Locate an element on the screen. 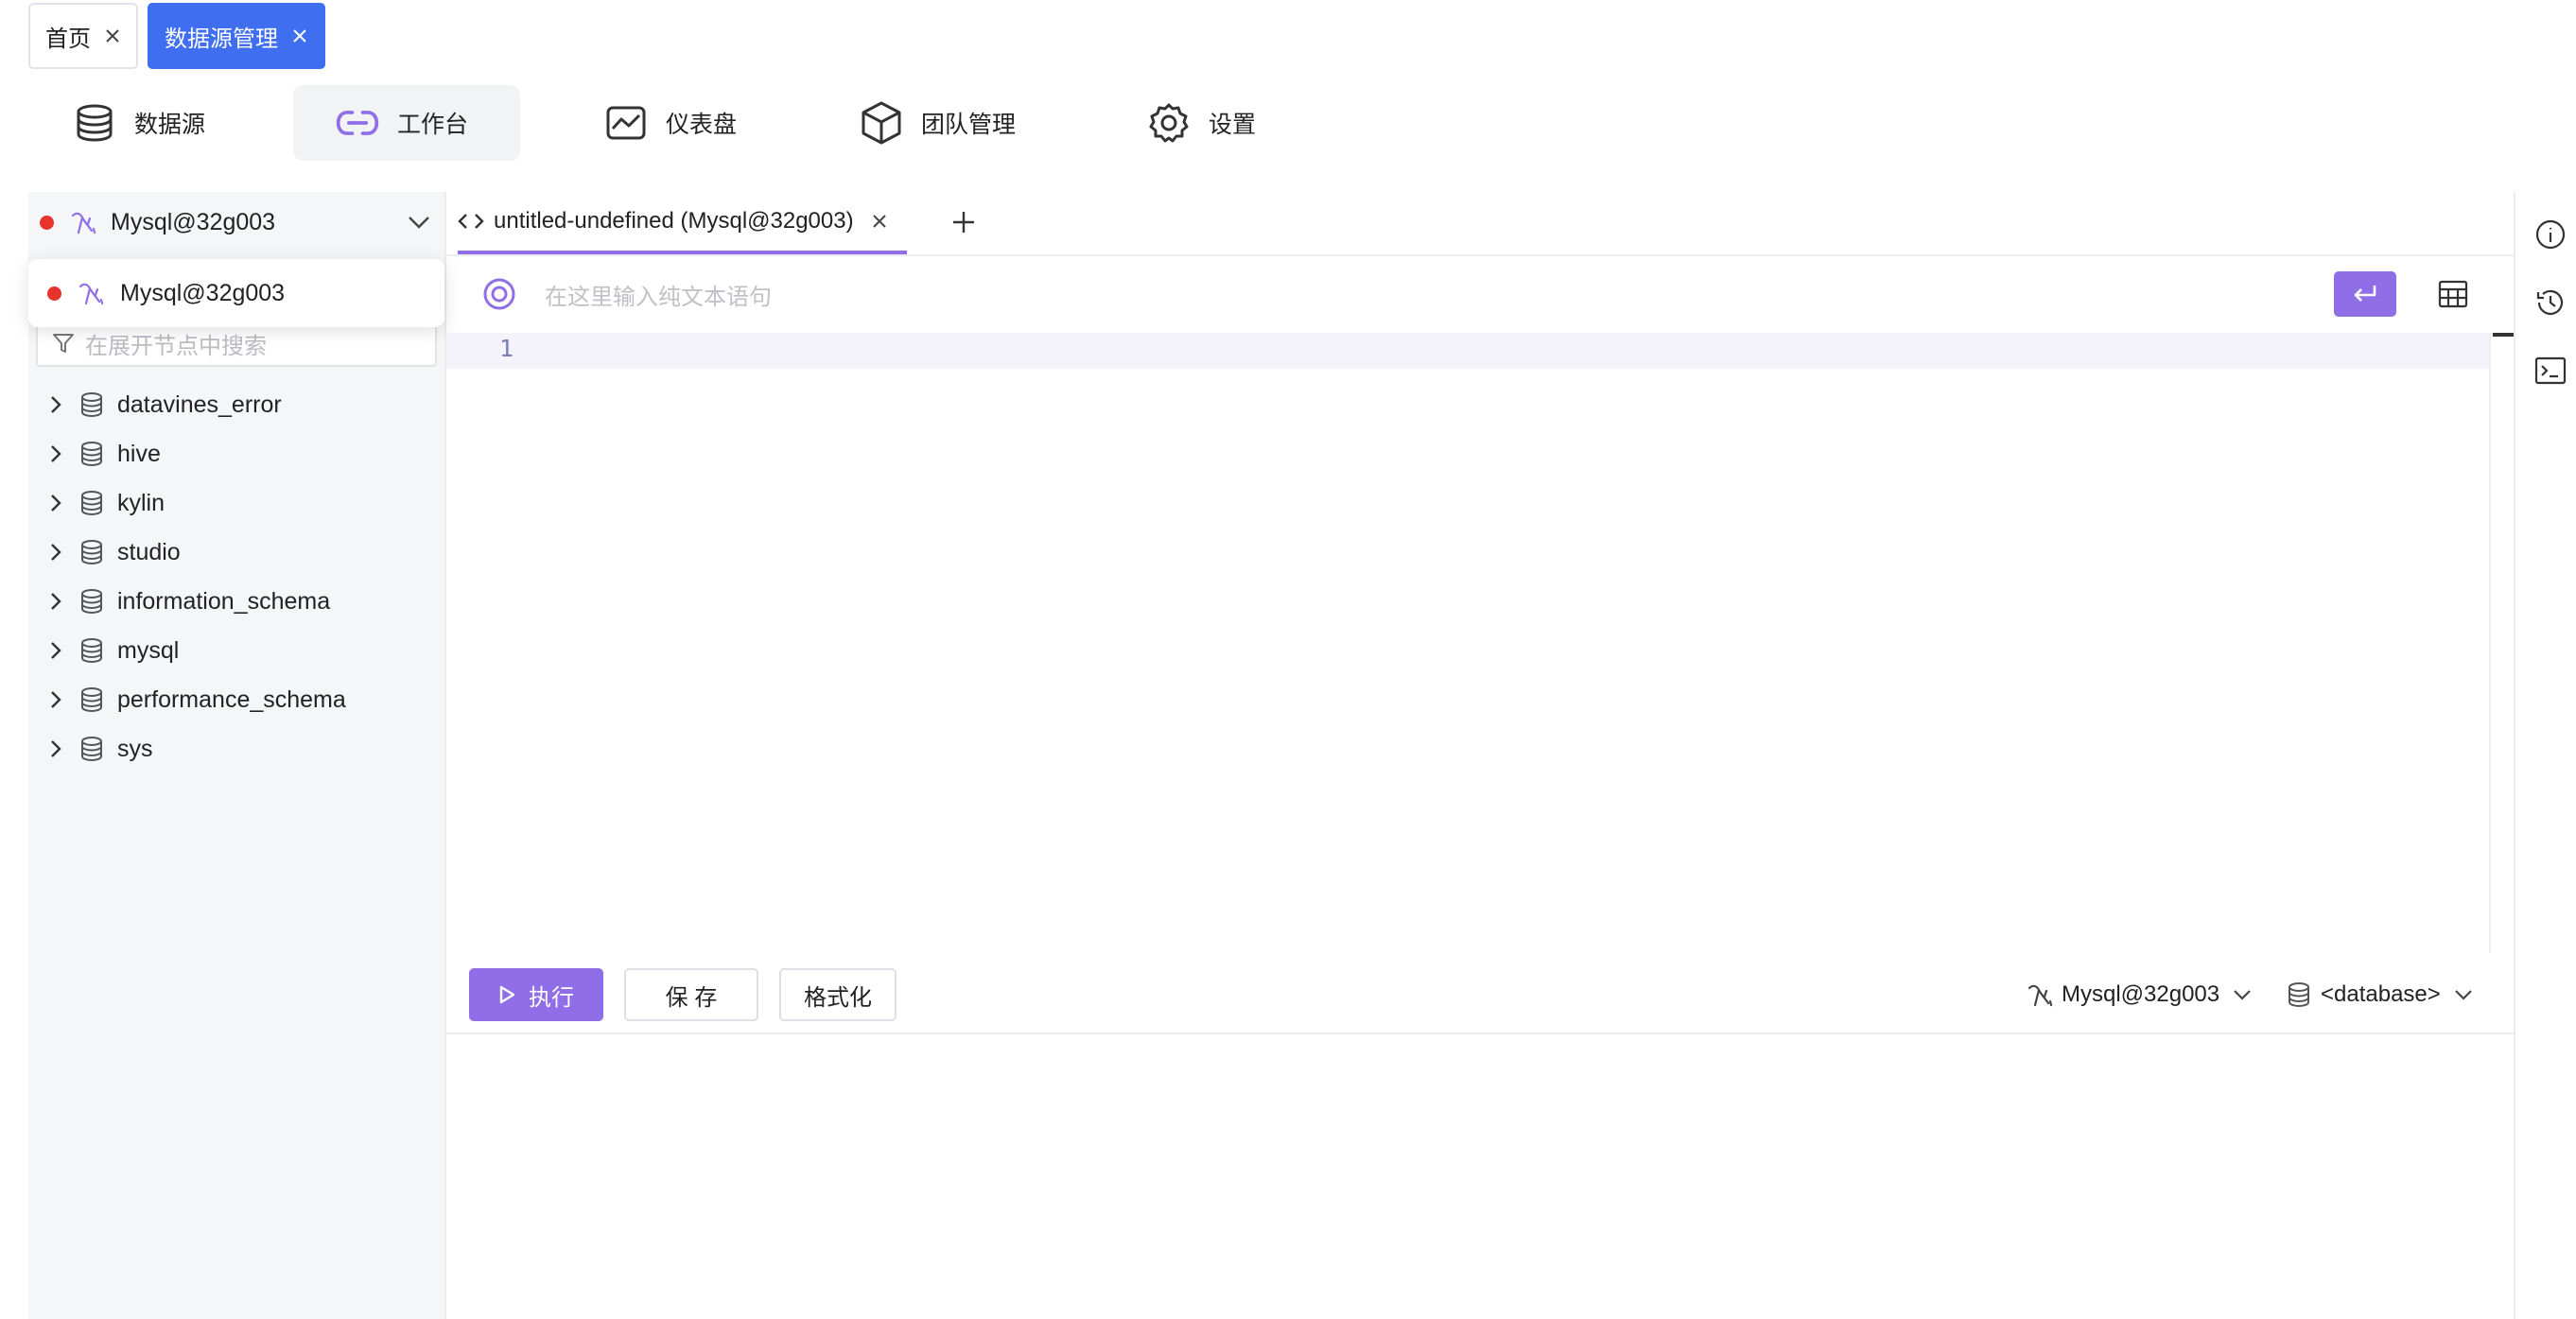  database-select: <database> is located at coordinates (2380, 995).